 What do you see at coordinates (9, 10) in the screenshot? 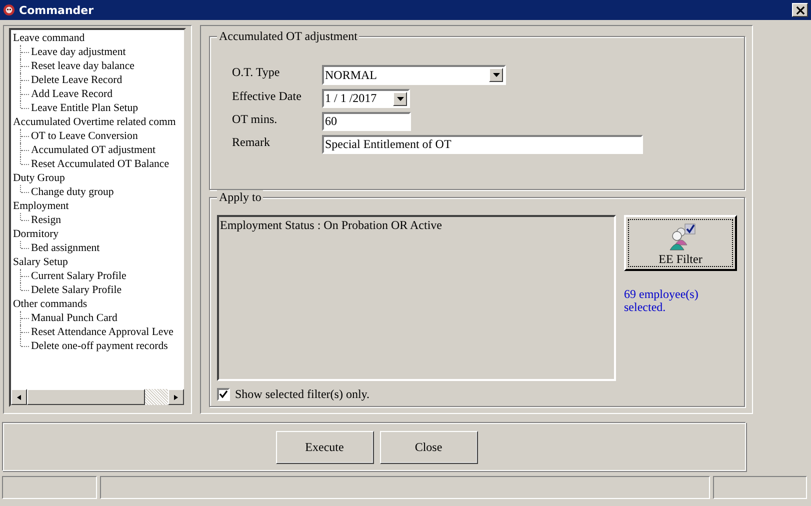
I see `app-icon` at bounding box center [9, 10].